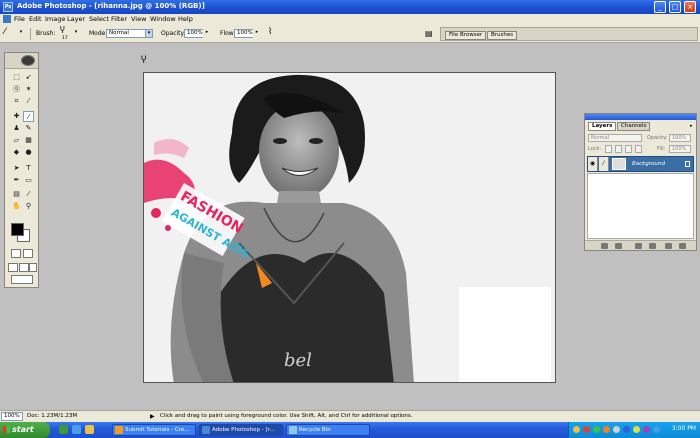 The image size is (700, 438). What do you see at coordinates (656, 429) in the screenshot?
I see `tray-extra-icon` at bounding box center [656, 429].